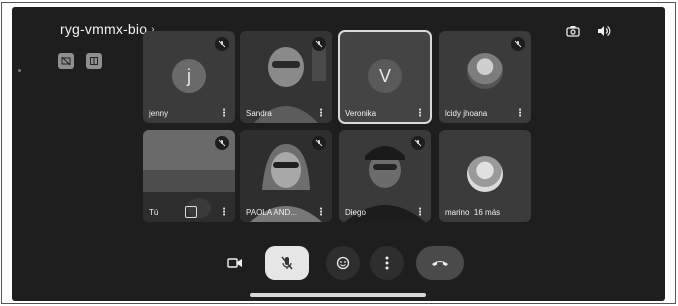 The image size is (678, 306). I want to click on emoji-icon, so click(343, 263).